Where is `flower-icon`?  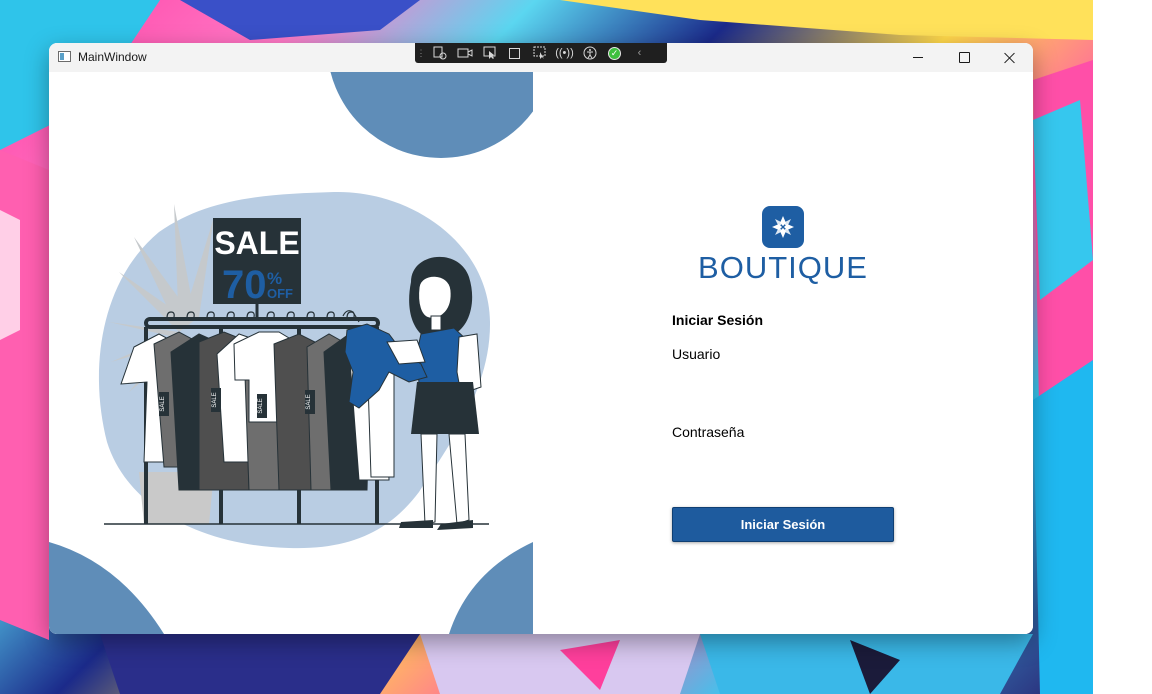
flower-icon is located at coordinates (783, 227).